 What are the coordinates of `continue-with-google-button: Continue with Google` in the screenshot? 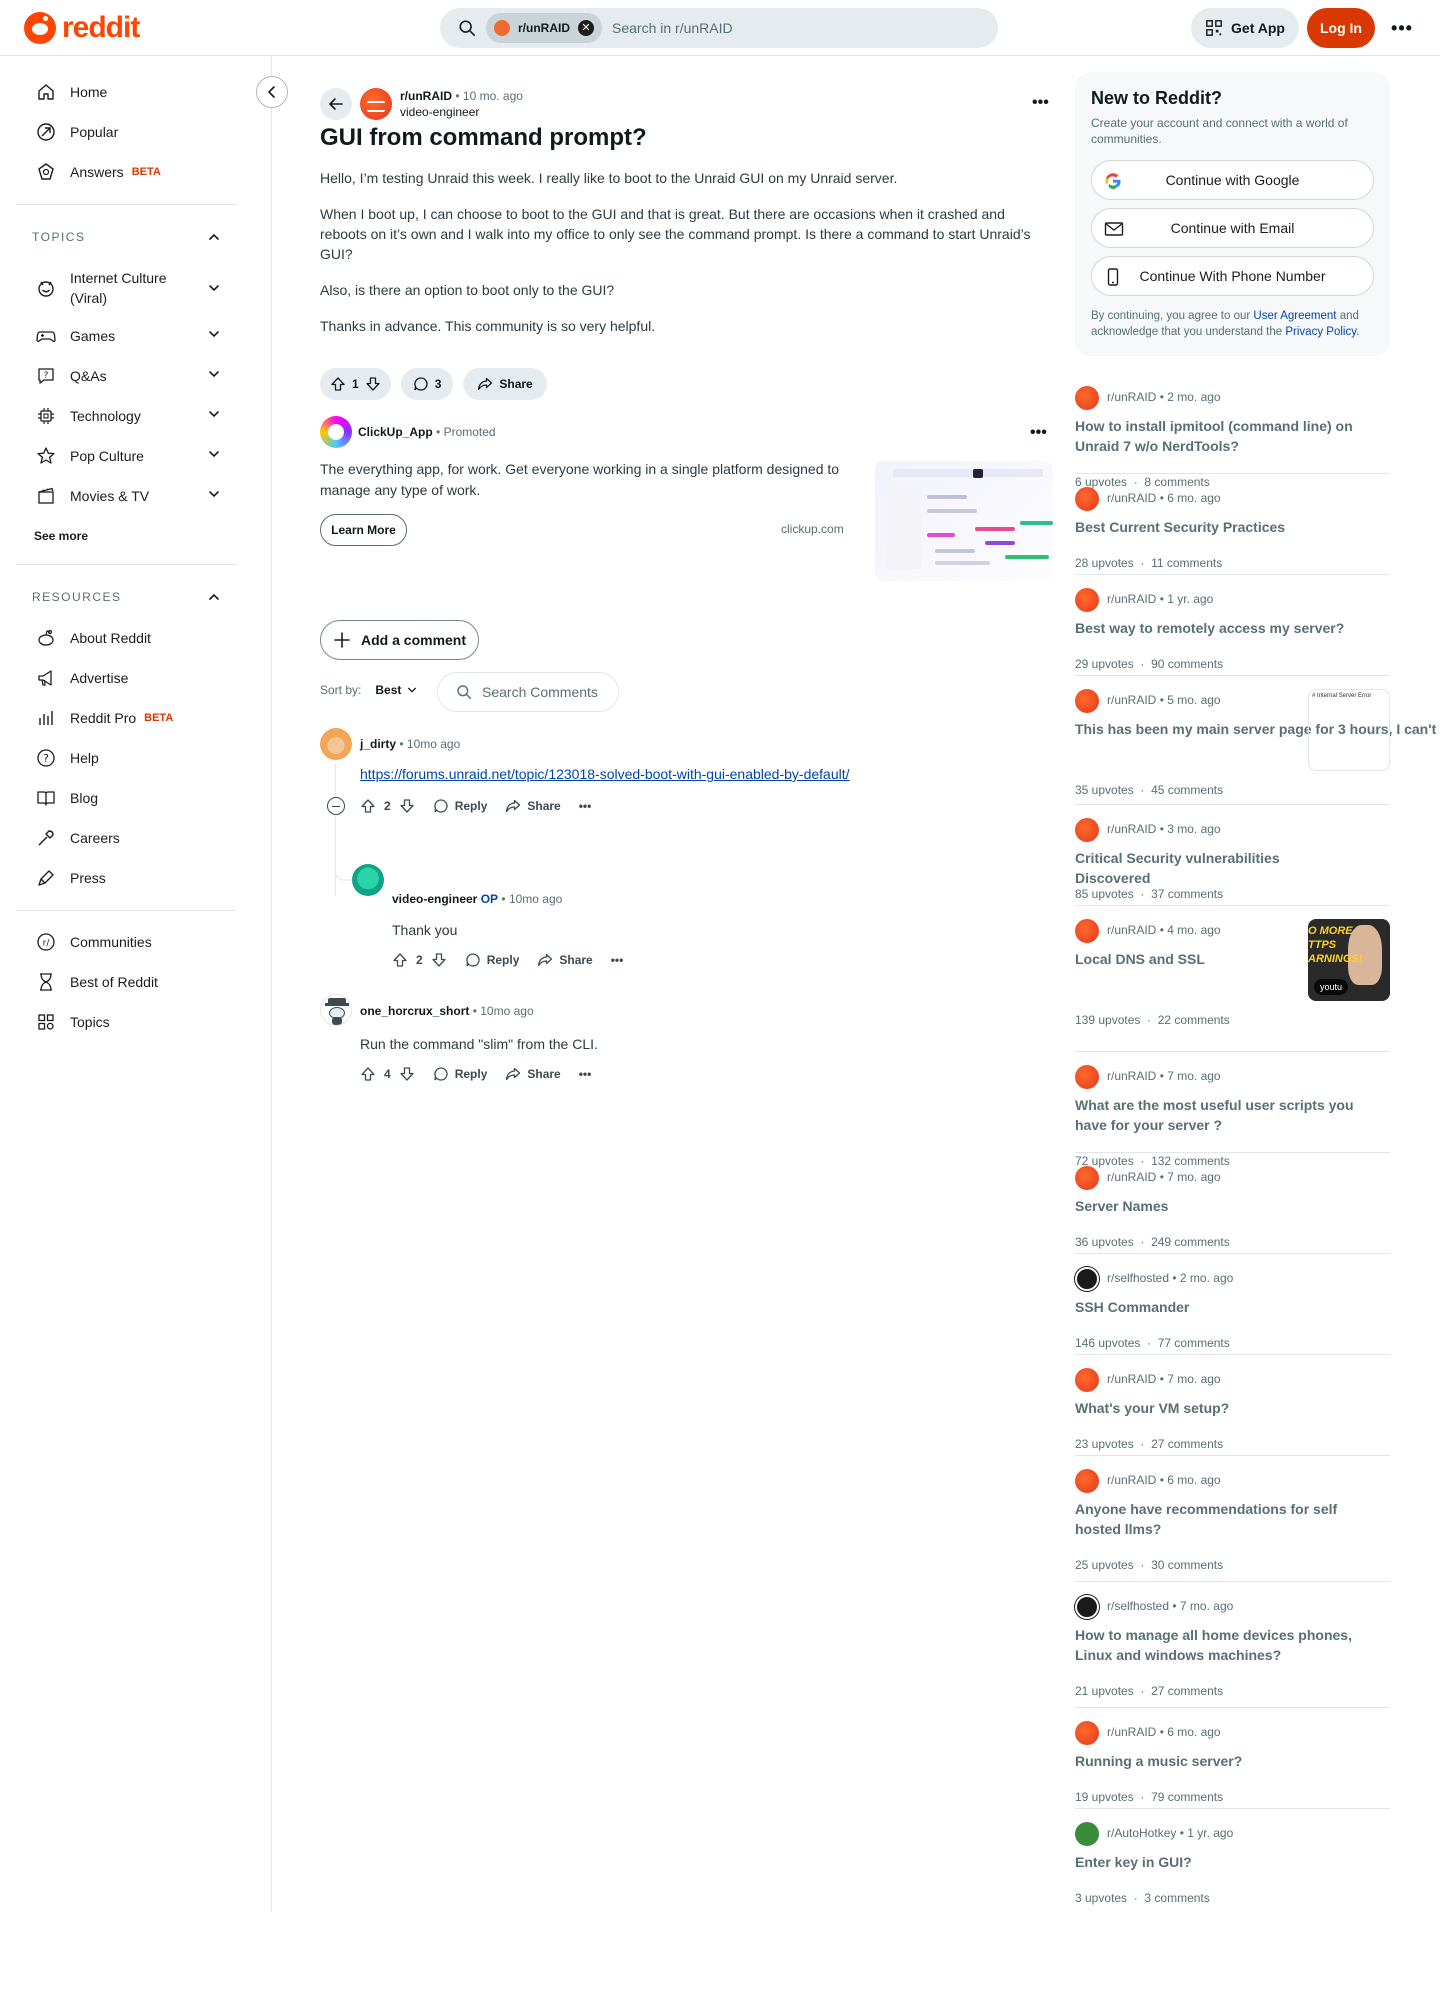 It's located at (1232, 180).